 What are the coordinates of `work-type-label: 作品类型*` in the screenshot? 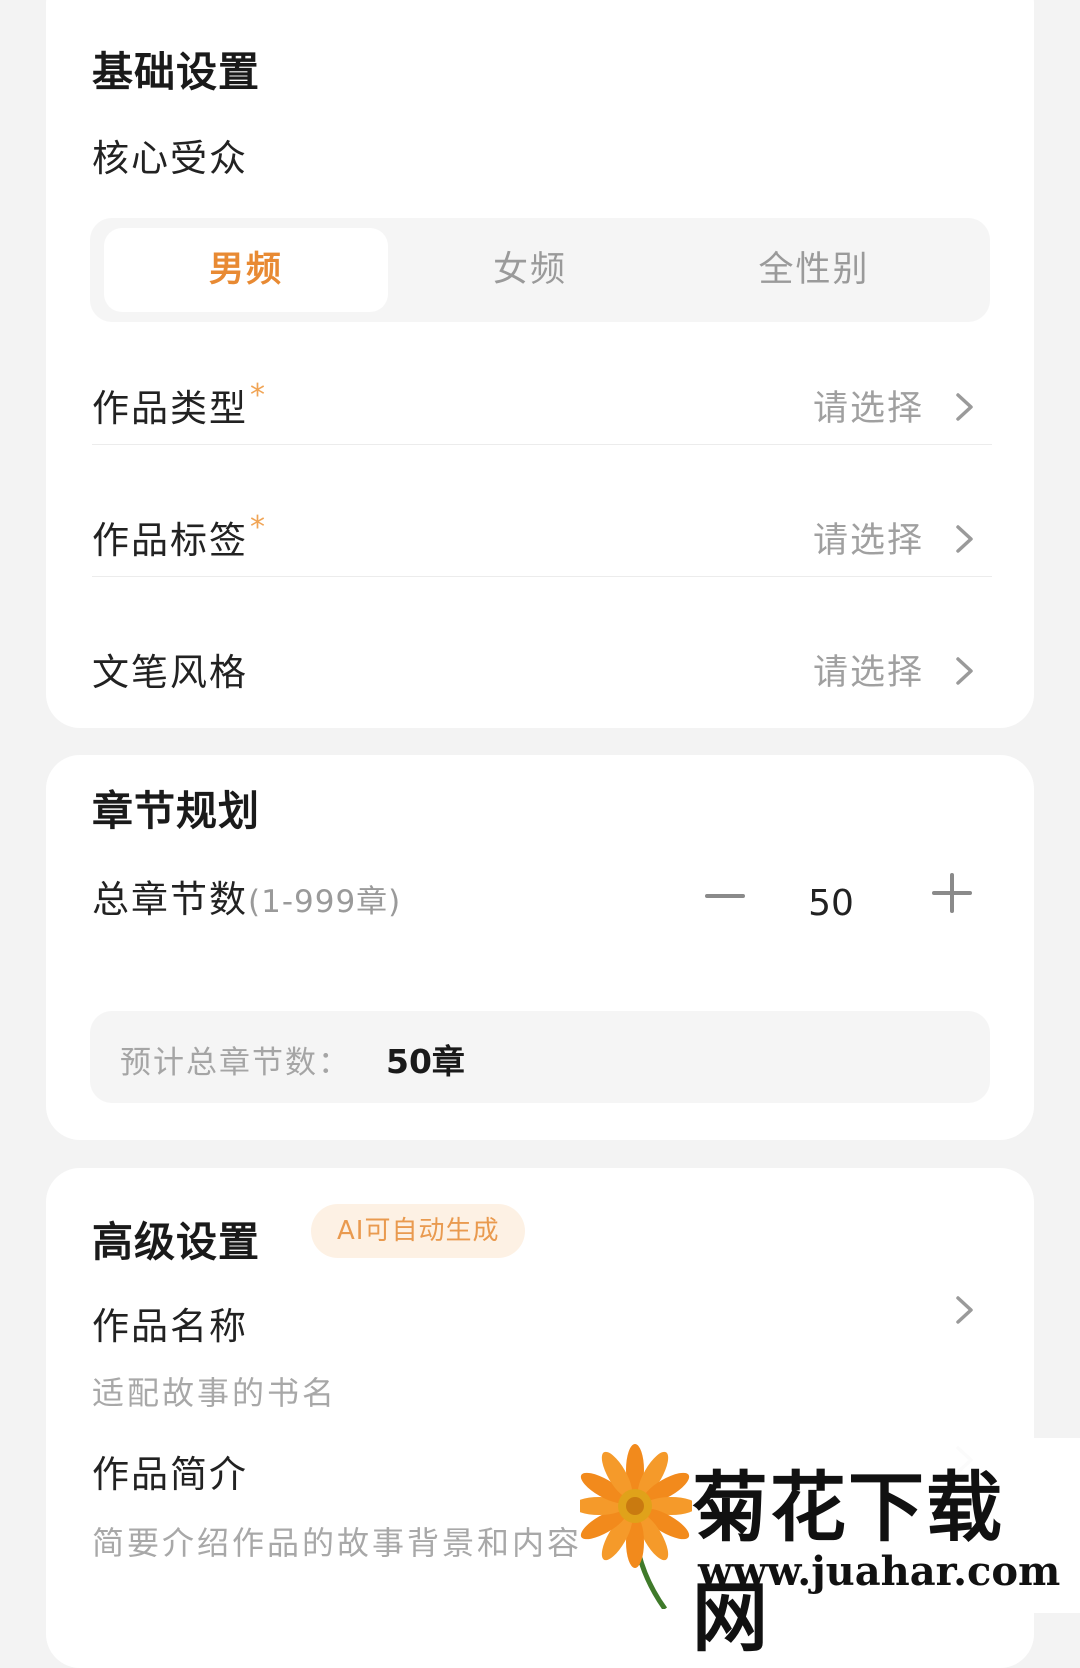 It's located at (179, 404).